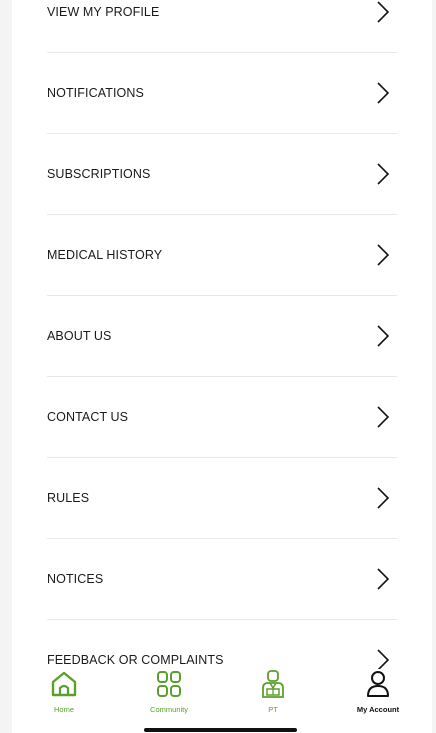 Image resolution: width=436 pixels, height=733 pixels. Describe the element at coordinates (222, 701) in the screenshot. I see `bottom-tab-bar: Home Community PT My Account` at that location.